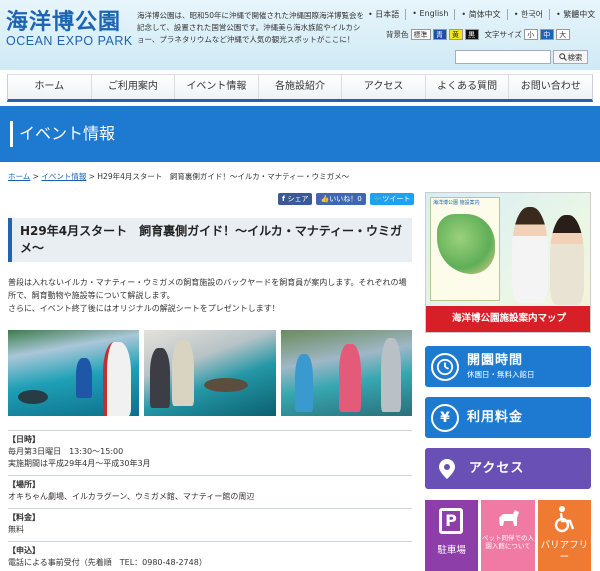  I want to click on detail-fee: 【料金】 無料, so click(210, 524).